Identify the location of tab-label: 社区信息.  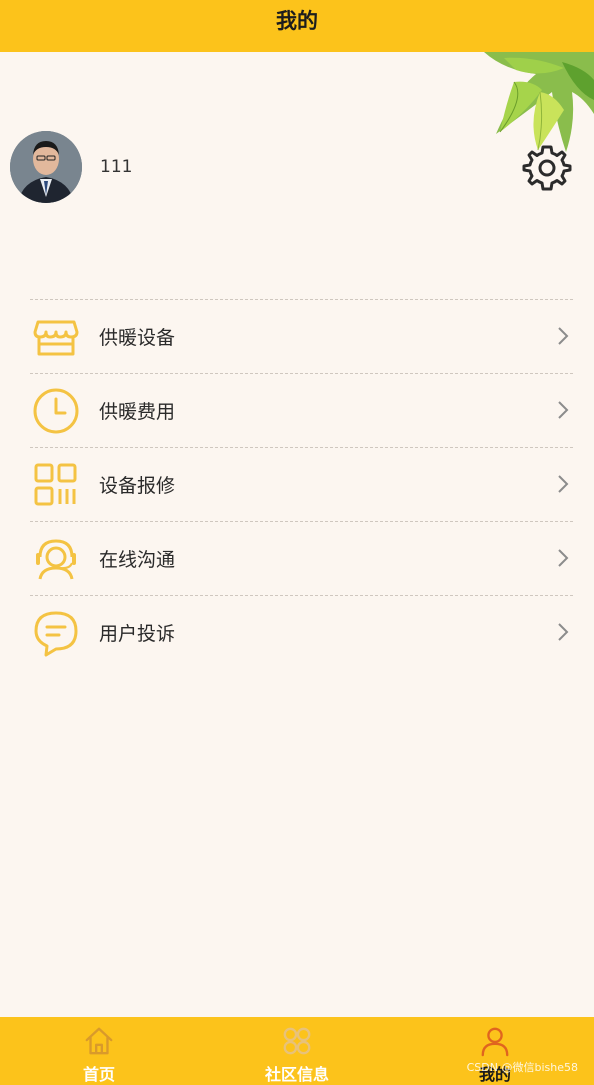
(296, 1074).